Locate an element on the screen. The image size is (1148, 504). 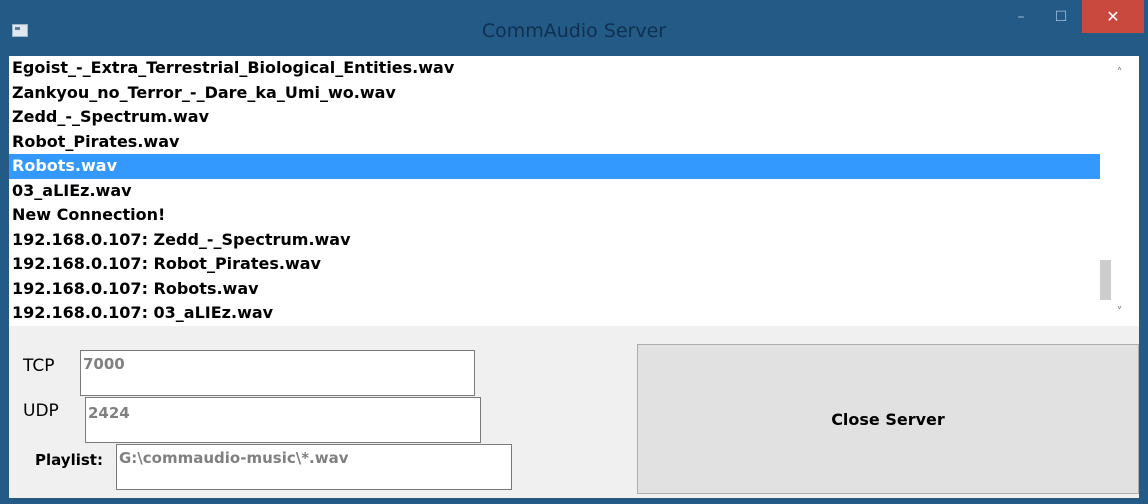
list-item: New Connection! is located at coordinates (554, 215).